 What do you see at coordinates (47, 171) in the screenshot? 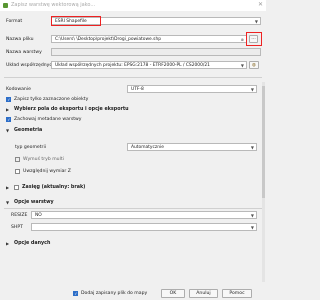
I see `include-z-label: Uwzględnij wymiar Z` at bounding box center [47, 171].